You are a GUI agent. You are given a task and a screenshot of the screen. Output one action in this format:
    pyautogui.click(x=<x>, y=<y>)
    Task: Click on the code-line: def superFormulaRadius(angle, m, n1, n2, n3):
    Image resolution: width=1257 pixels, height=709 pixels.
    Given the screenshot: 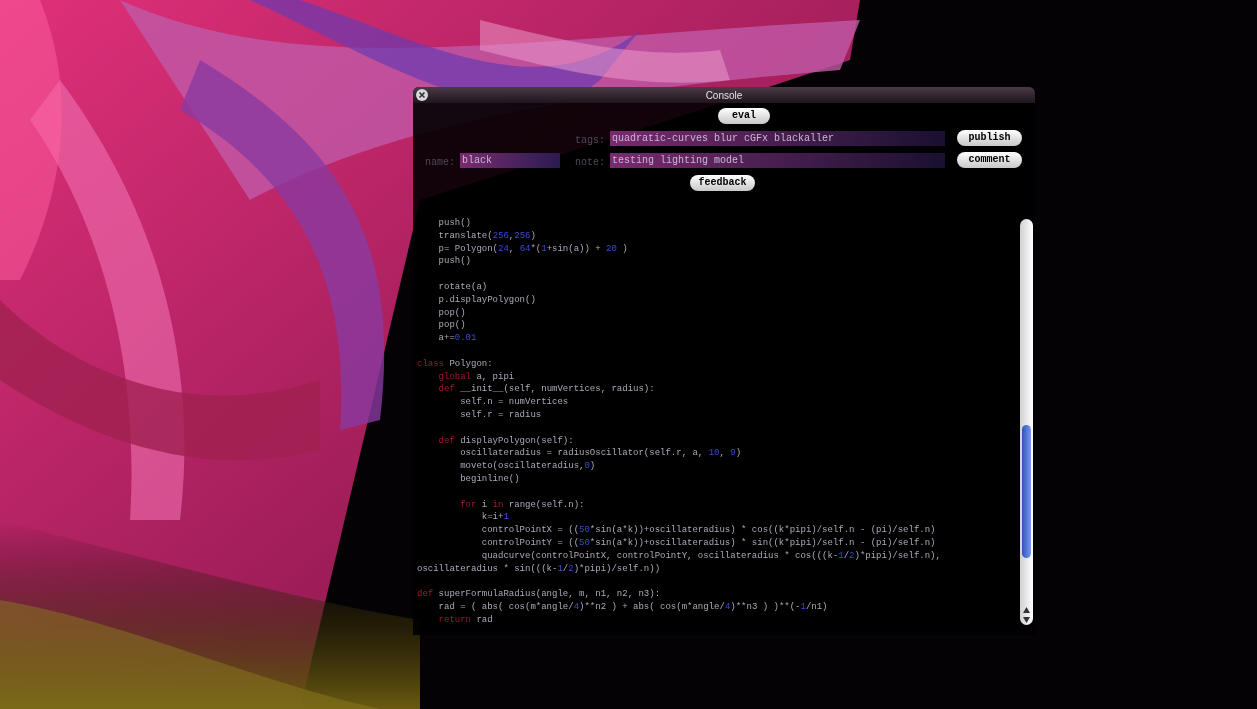 What is the action you would take?
    pyautogui.click(x=539, y=594)
    